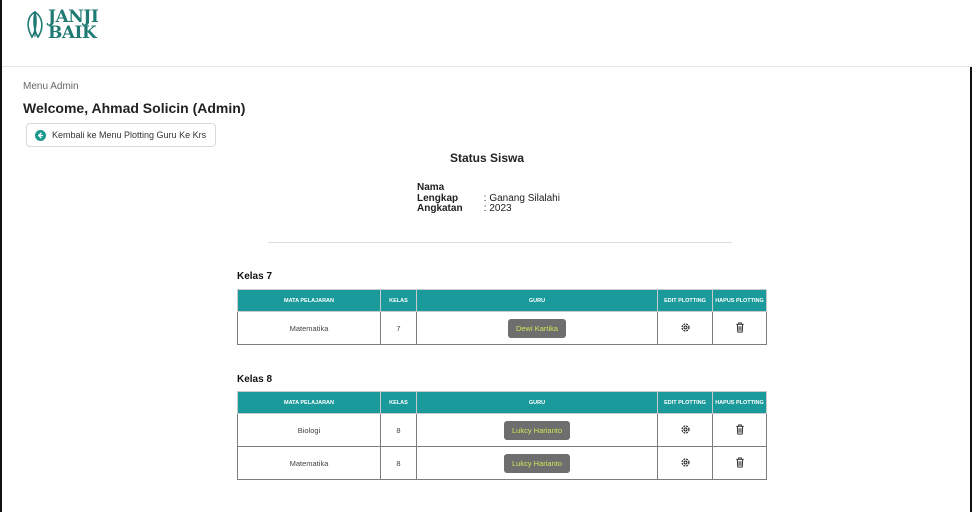 The width and height of the screenshot is (972, 512). I want to click on guru-button: Dewi Kartika, so click(537, 328).